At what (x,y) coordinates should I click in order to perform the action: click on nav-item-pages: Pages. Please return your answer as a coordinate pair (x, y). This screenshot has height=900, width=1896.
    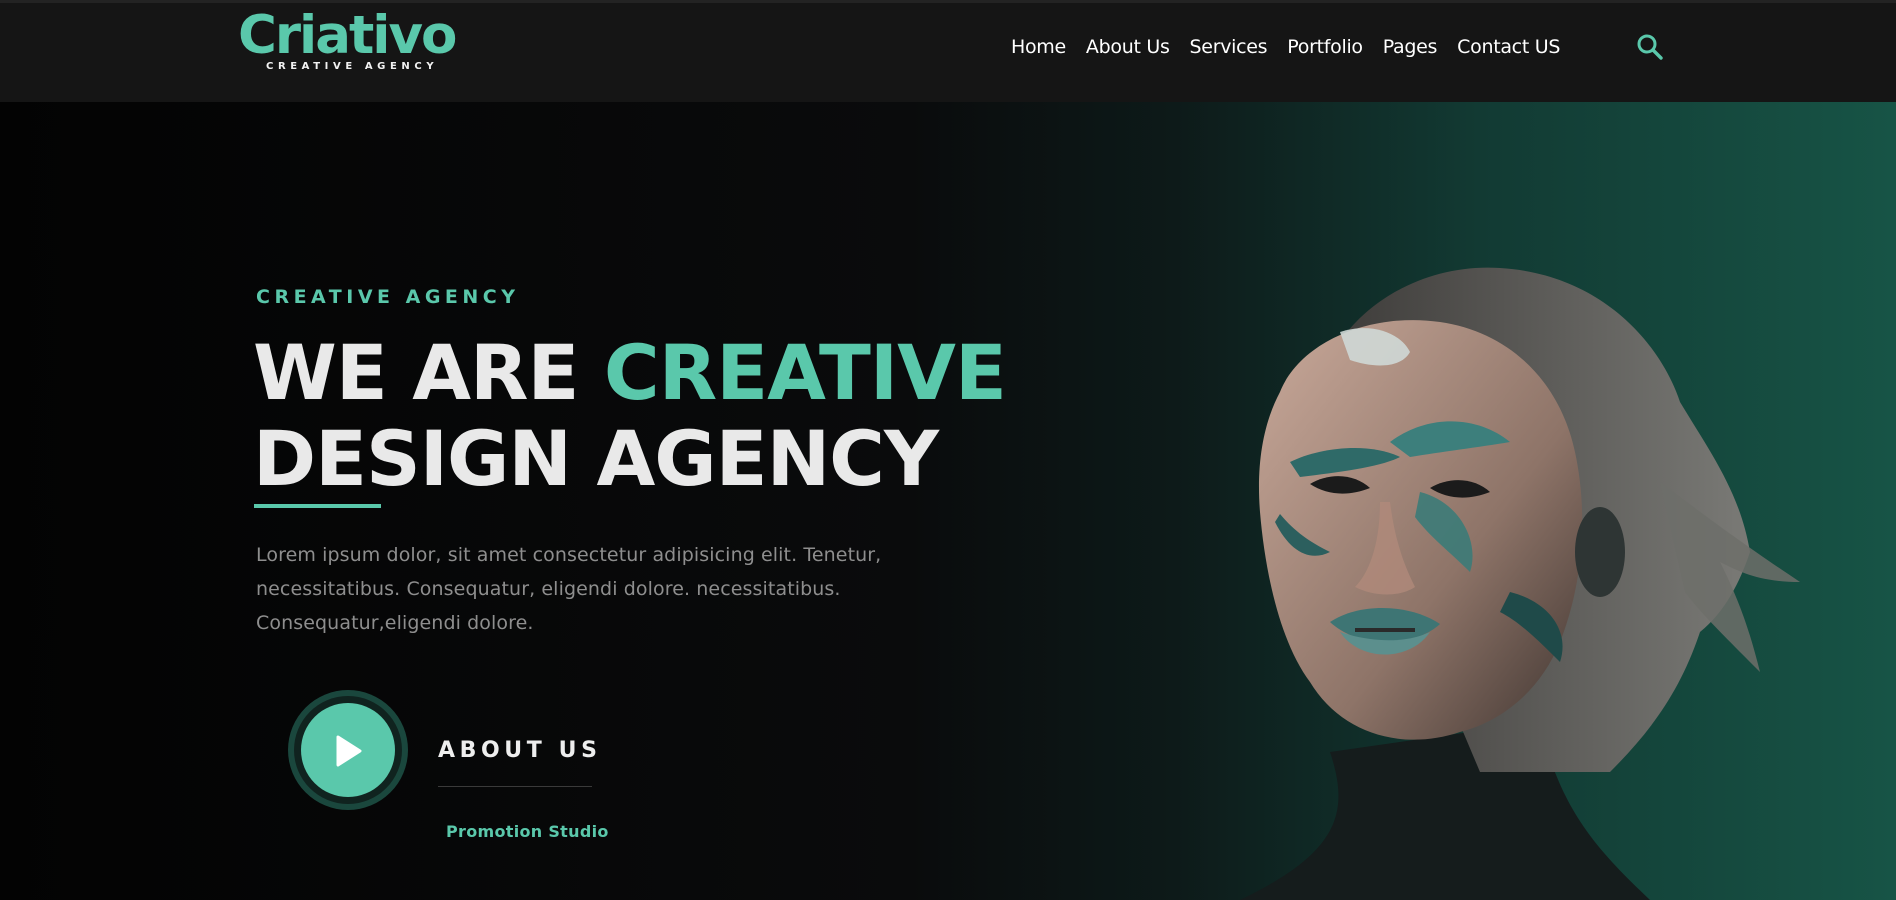
    Looking at the image, I should click on (1410, 47).